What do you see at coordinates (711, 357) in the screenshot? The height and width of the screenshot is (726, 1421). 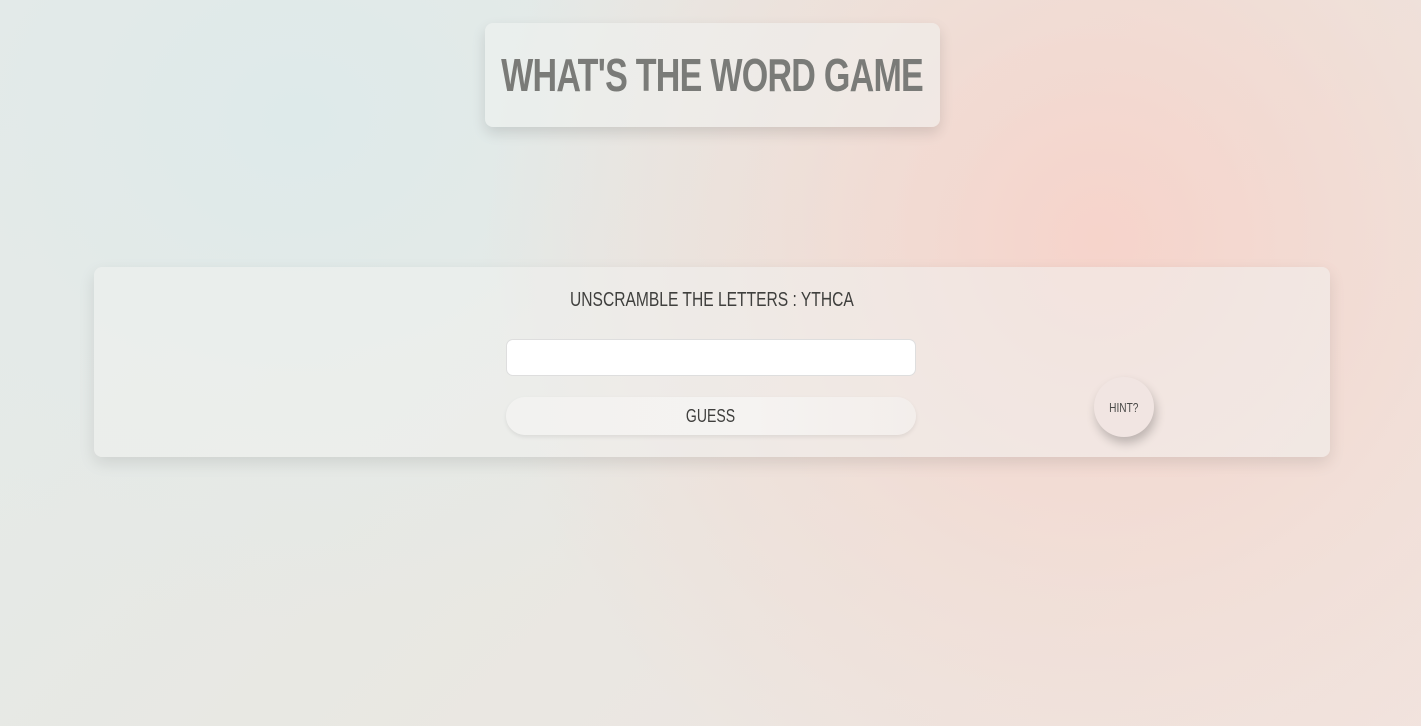 I see `guess-input` at bounding box center [711, 357].